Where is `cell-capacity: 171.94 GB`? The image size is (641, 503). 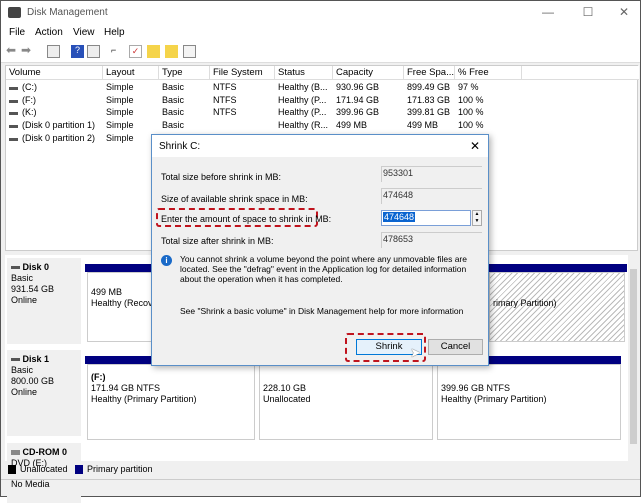
cell-capacity: 171.94 GB is located at coordinates (358, 99).